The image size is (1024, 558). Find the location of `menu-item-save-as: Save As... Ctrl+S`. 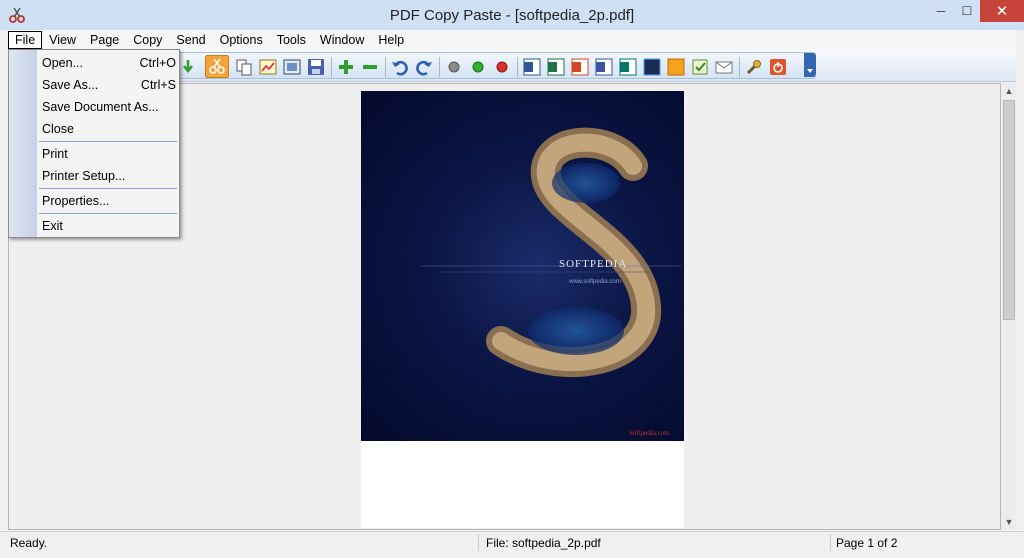

menu-item-save-as: Save As... Ctrl+S is located at coordinates (109, 85).